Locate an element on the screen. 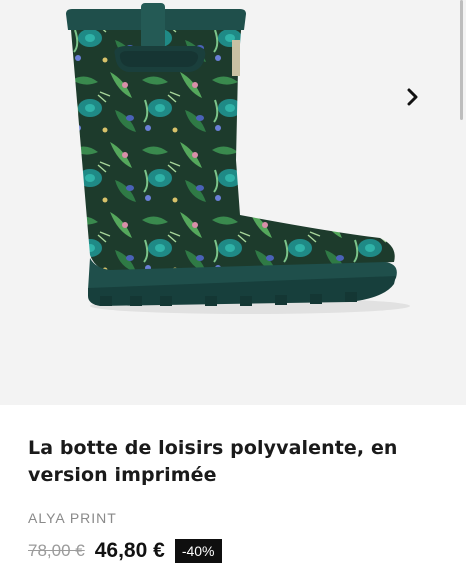 This screenshot has width=466, height=575. product-brand: ALYA PRINT is located at coordinates (238, 518).